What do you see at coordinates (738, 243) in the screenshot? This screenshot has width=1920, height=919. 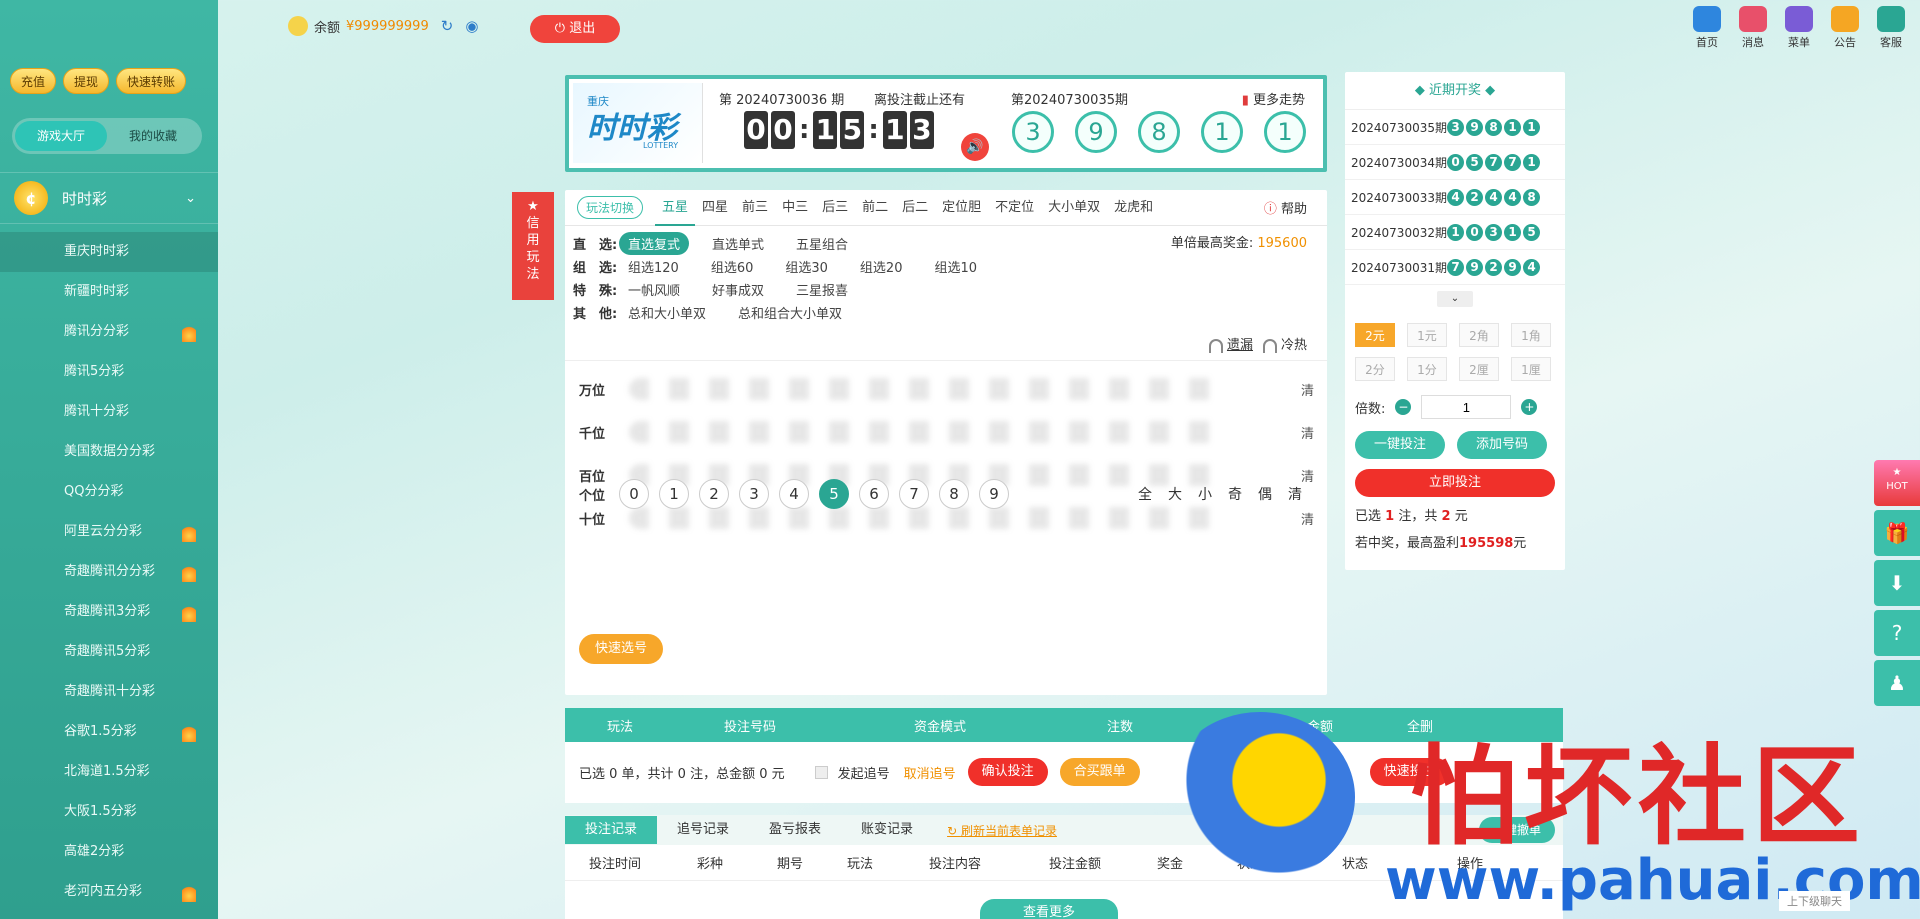 I see `subplay-option: 直选单式` at bounding box center [738, 243].